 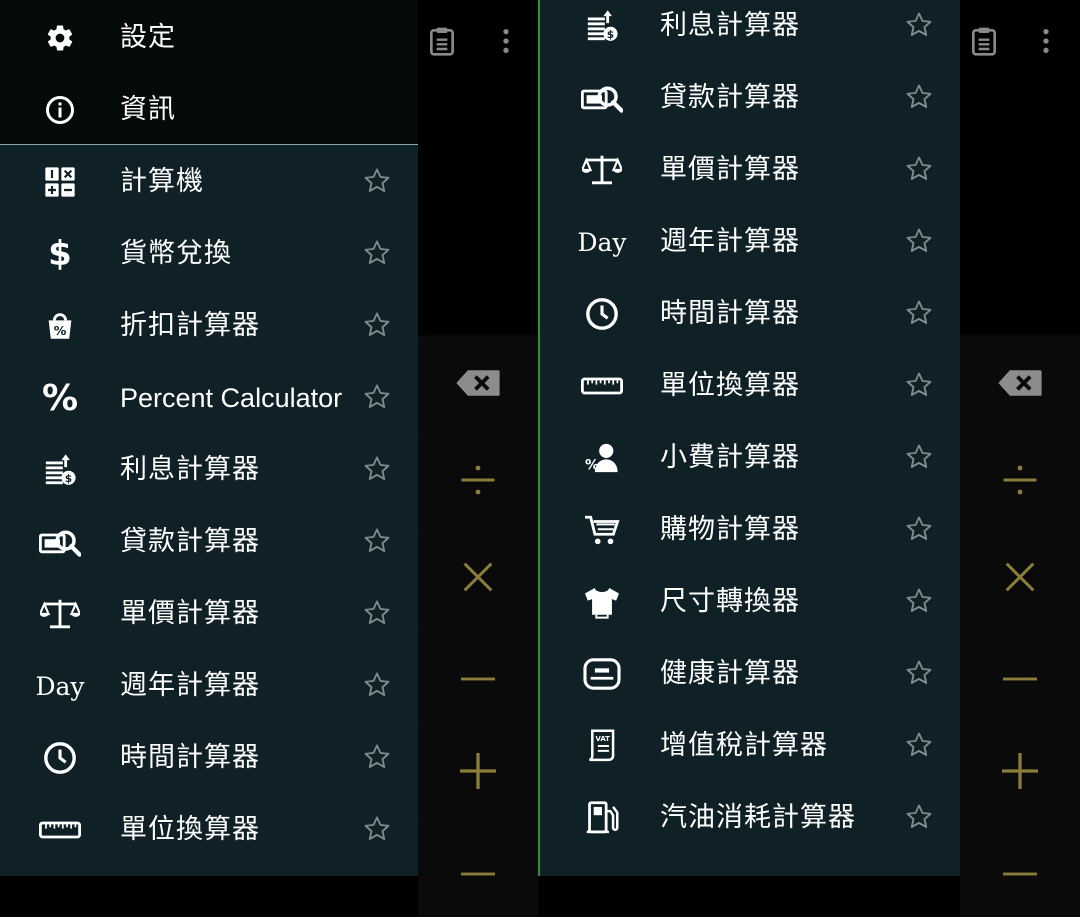 I want to click on scale-icon, so click(x=60, y=614).